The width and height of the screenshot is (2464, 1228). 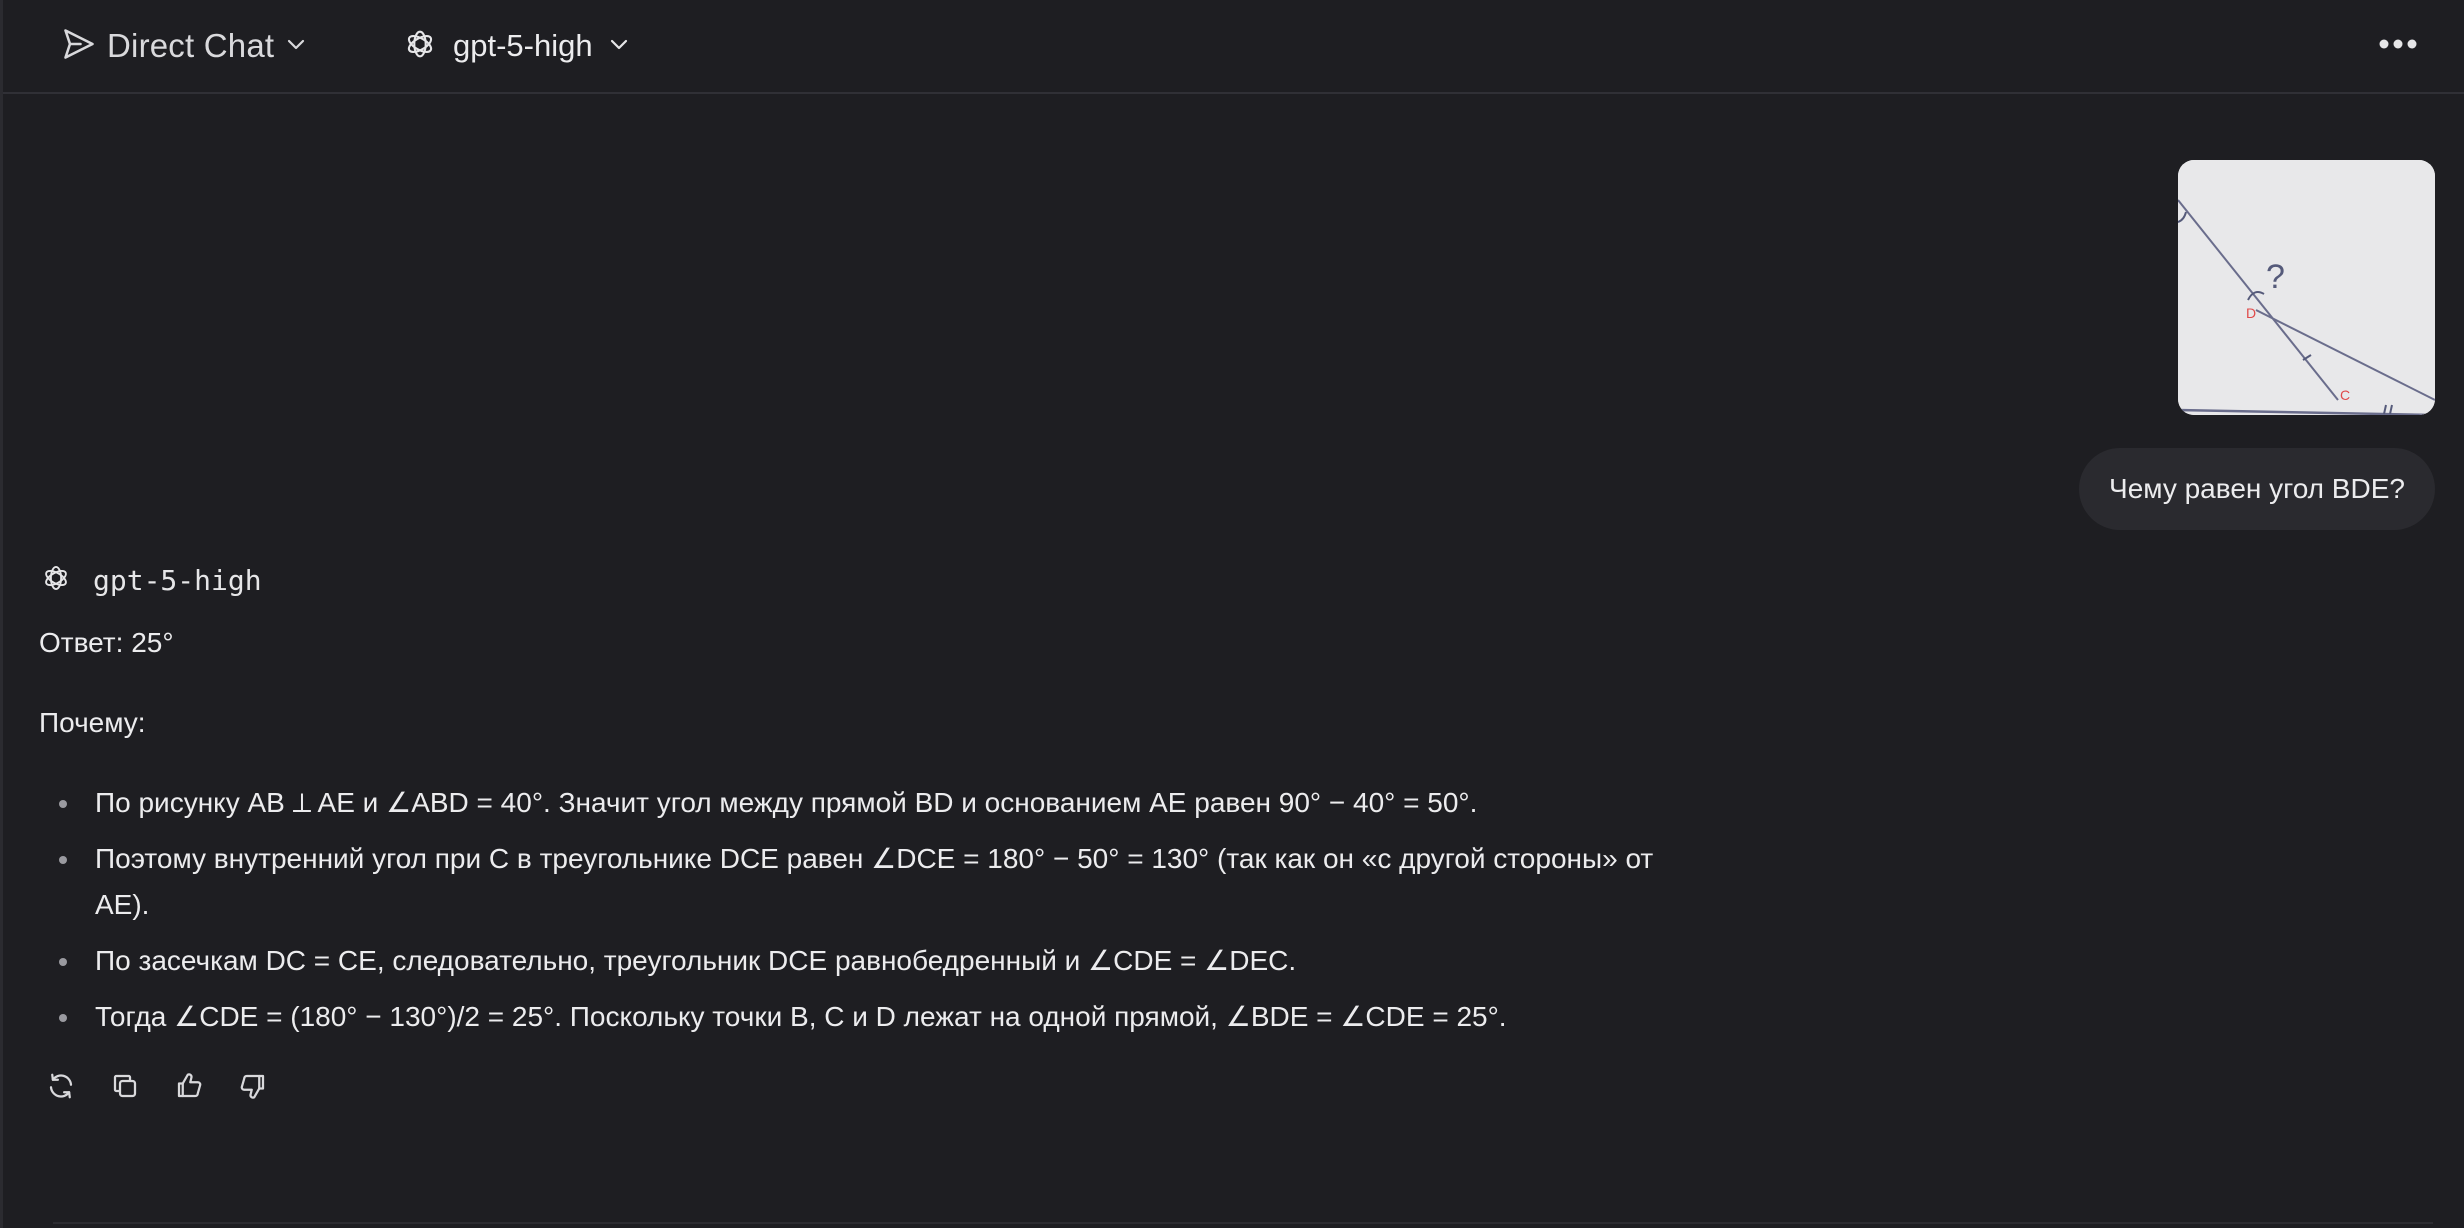 I want to click on geometry-diagram: D C ?, so click(x=2306, y=287).